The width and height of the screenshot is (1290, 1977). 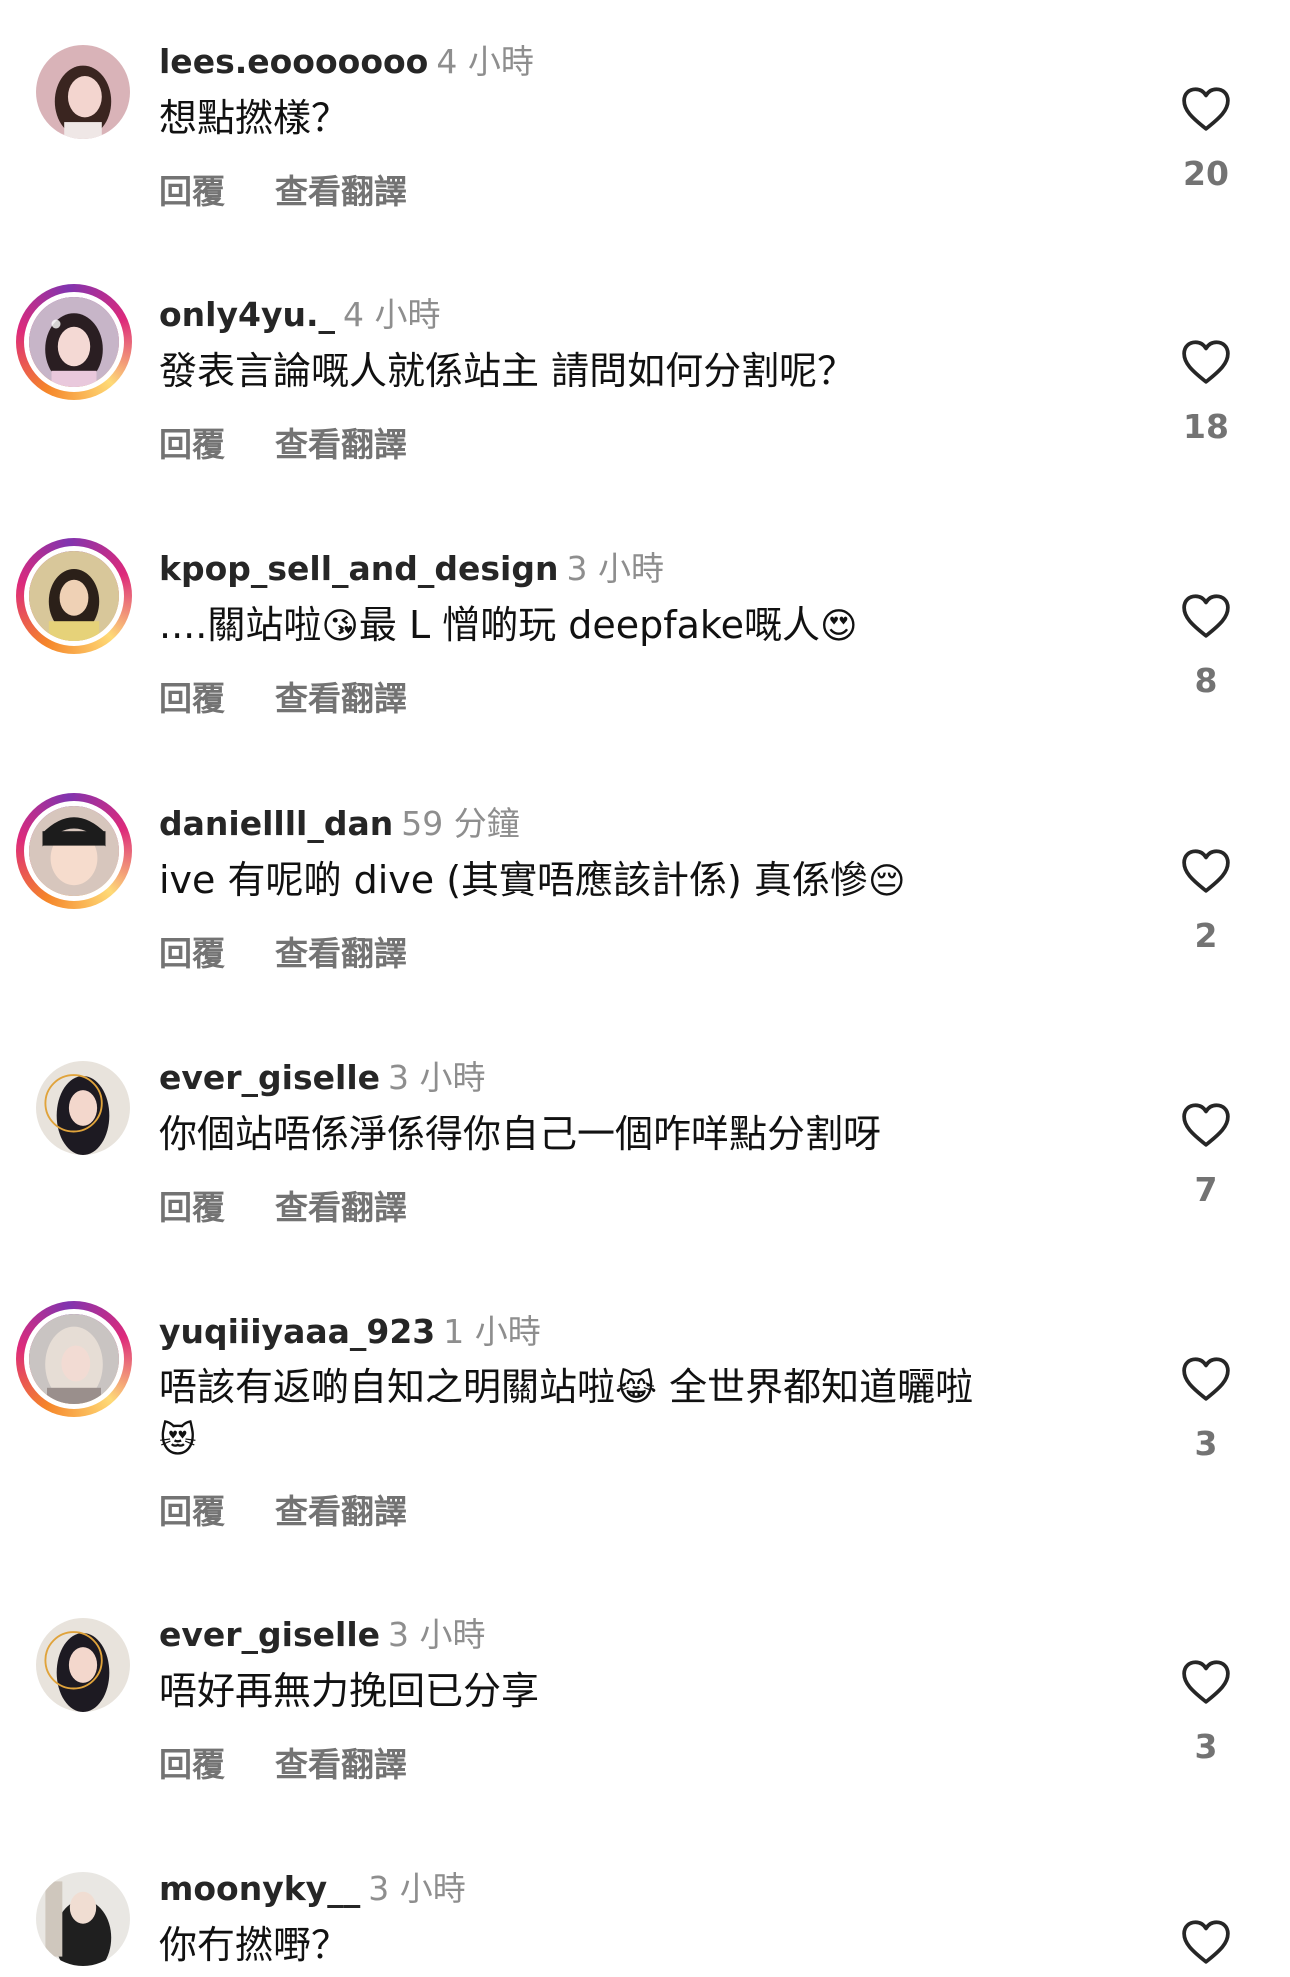 I want to click on username-link: daniellll_dan, so click(x=276, y=823).